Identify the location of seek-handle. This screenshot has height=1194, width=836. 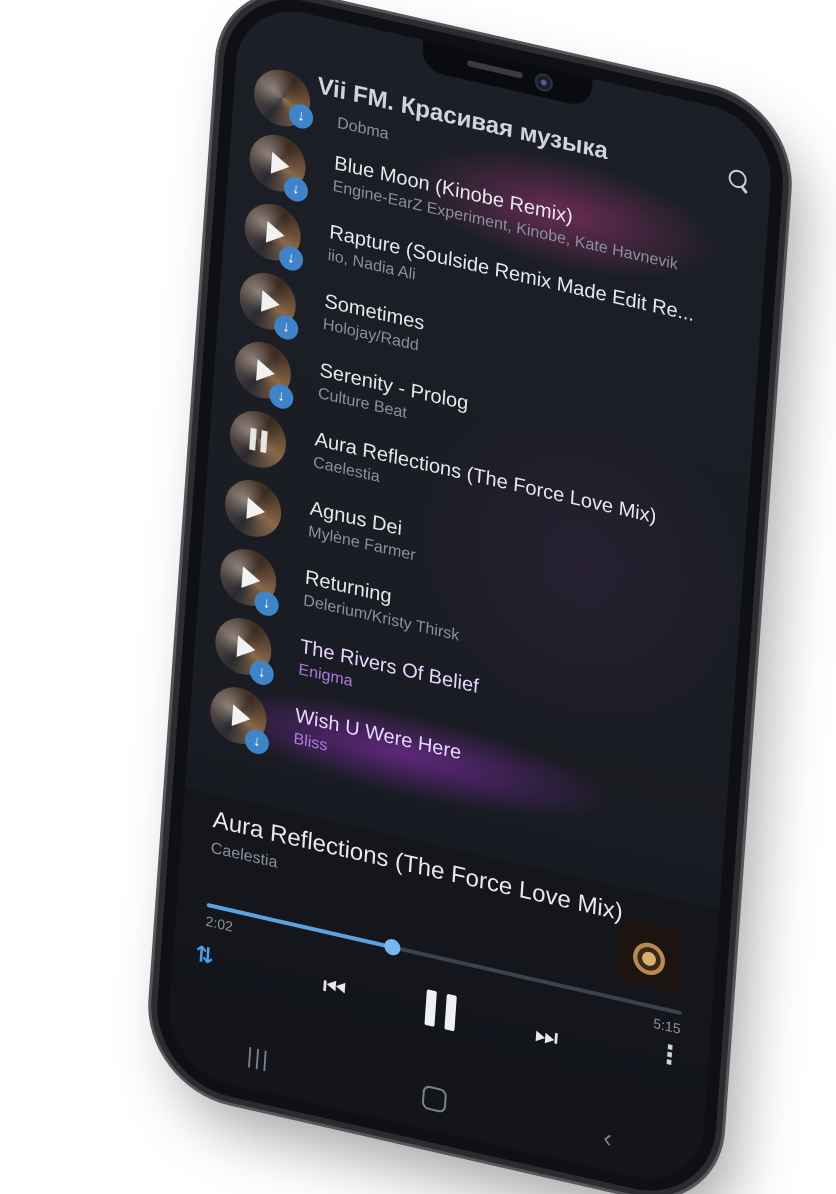
(392, 947).